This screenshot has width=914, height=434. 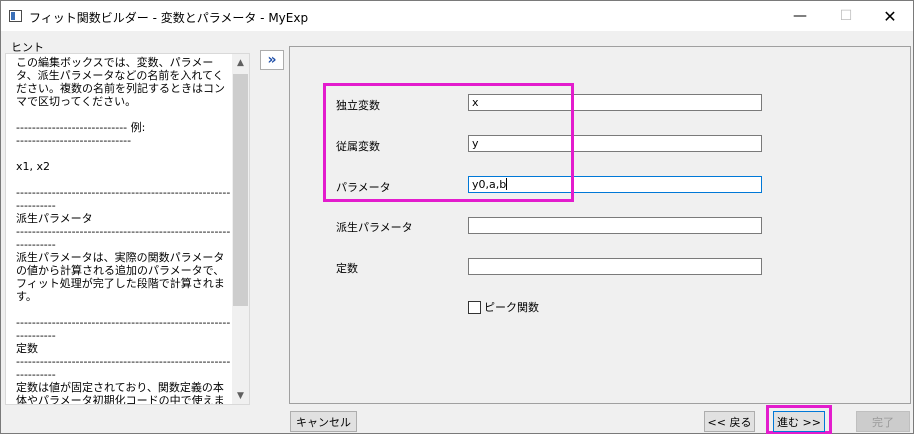 I want to click on app-icon, so click(x=15, y=16).